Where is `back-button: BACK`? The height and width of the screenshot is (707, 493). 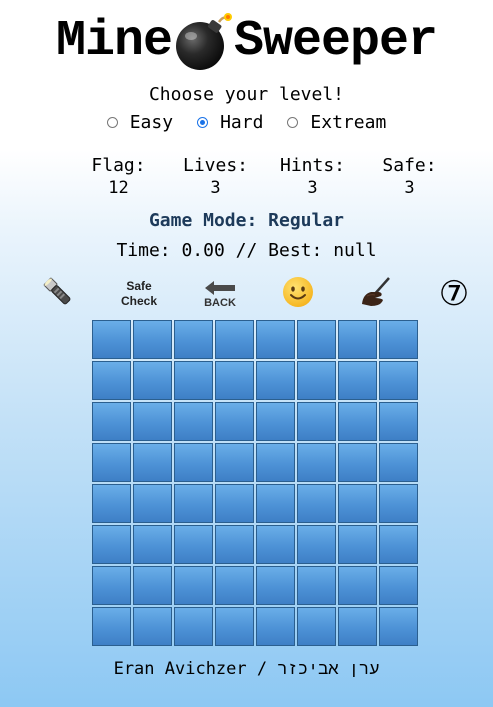 back-button: BACK is located at coordinates (220, 294).